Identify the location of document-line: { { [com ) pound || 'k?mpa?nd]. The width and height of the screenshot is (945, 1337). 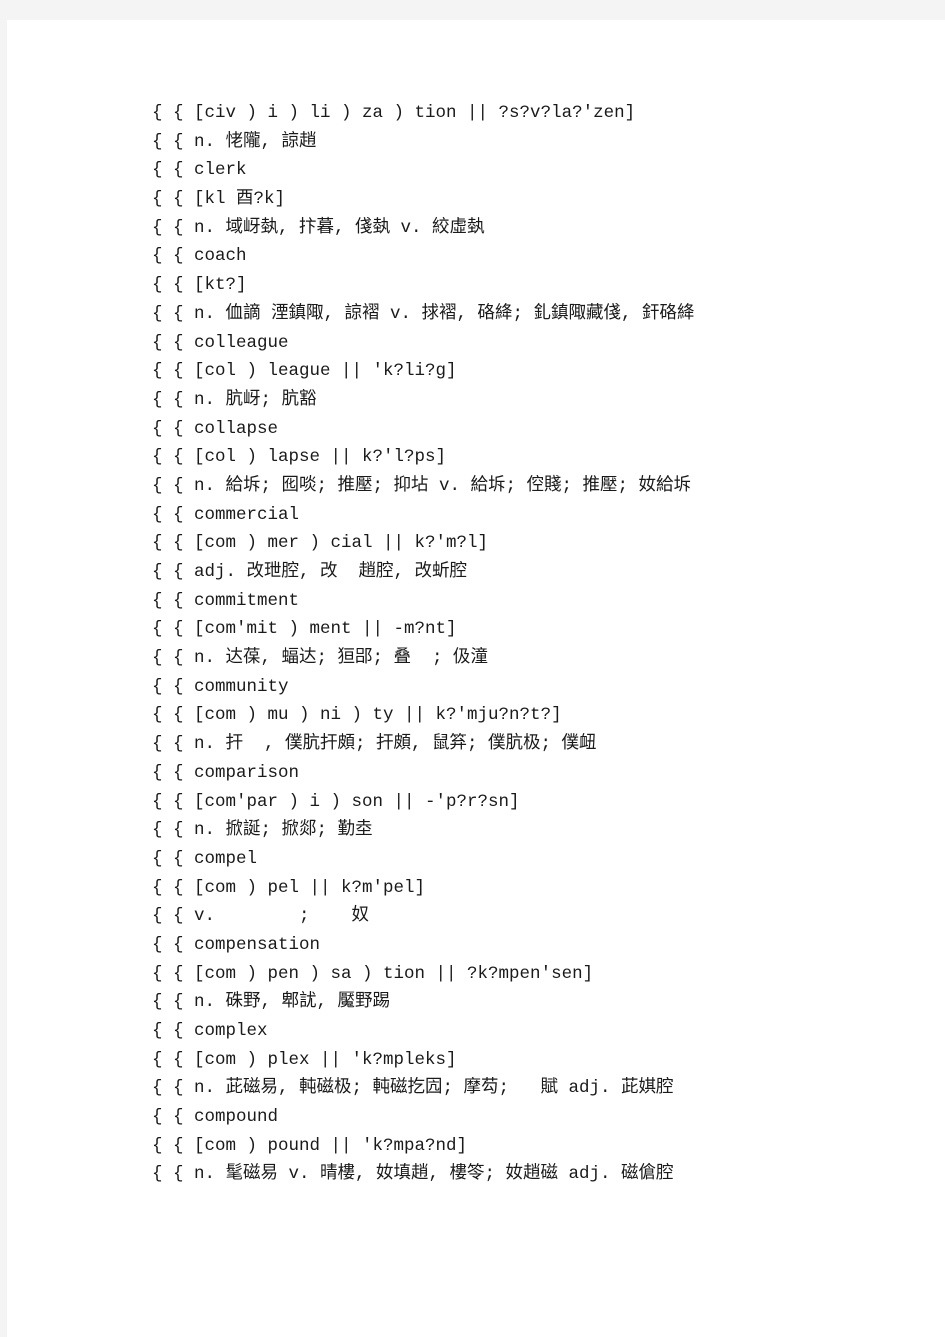
(310, 1145).